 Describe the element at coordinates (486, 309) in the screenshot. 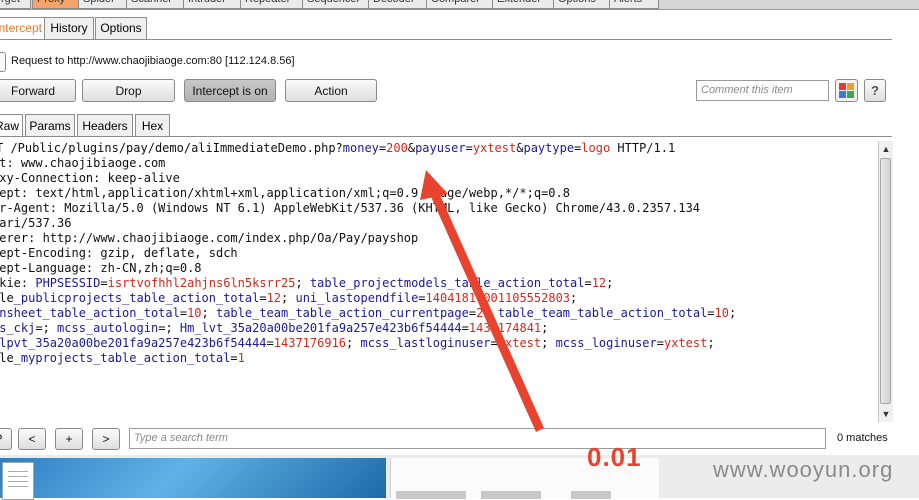

I see `arrow-shaft` at that location.